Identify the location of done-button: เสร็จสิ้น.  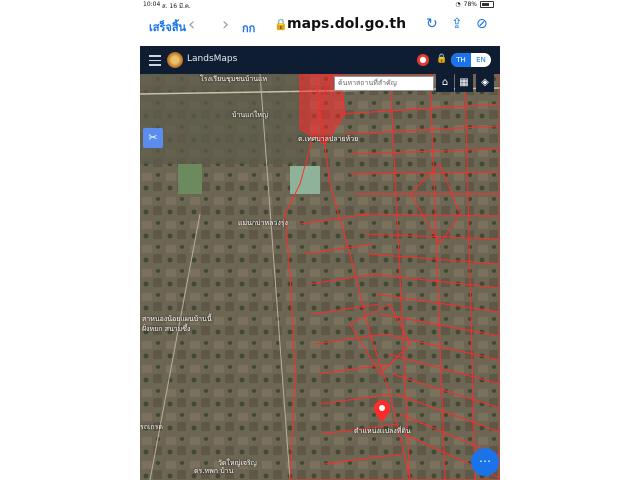
(167, 27).